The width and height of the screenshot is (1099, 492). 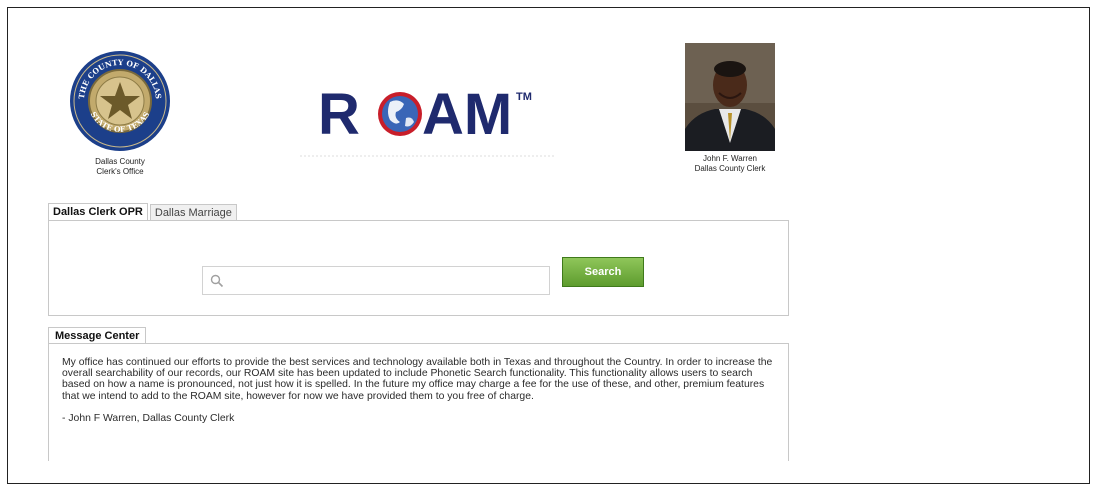 I want to click on portrait-caption: John F. Warren Dallas County Clerk, so click(x=730, y=164).